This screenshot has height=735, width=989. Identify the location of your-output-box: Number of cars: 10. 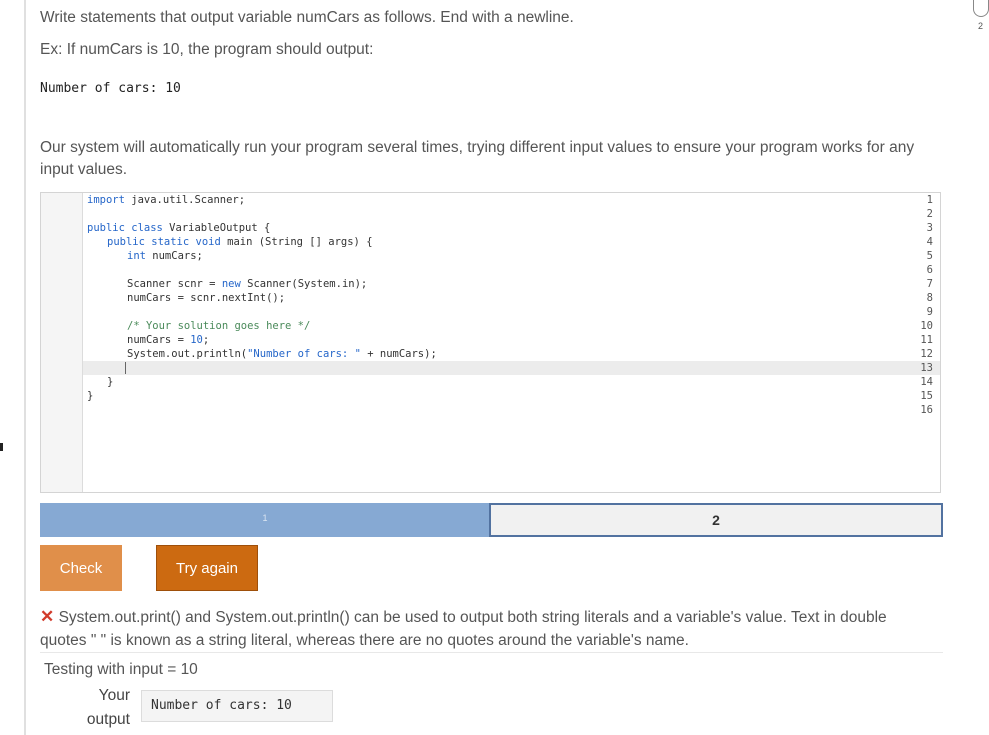
(237, 706).